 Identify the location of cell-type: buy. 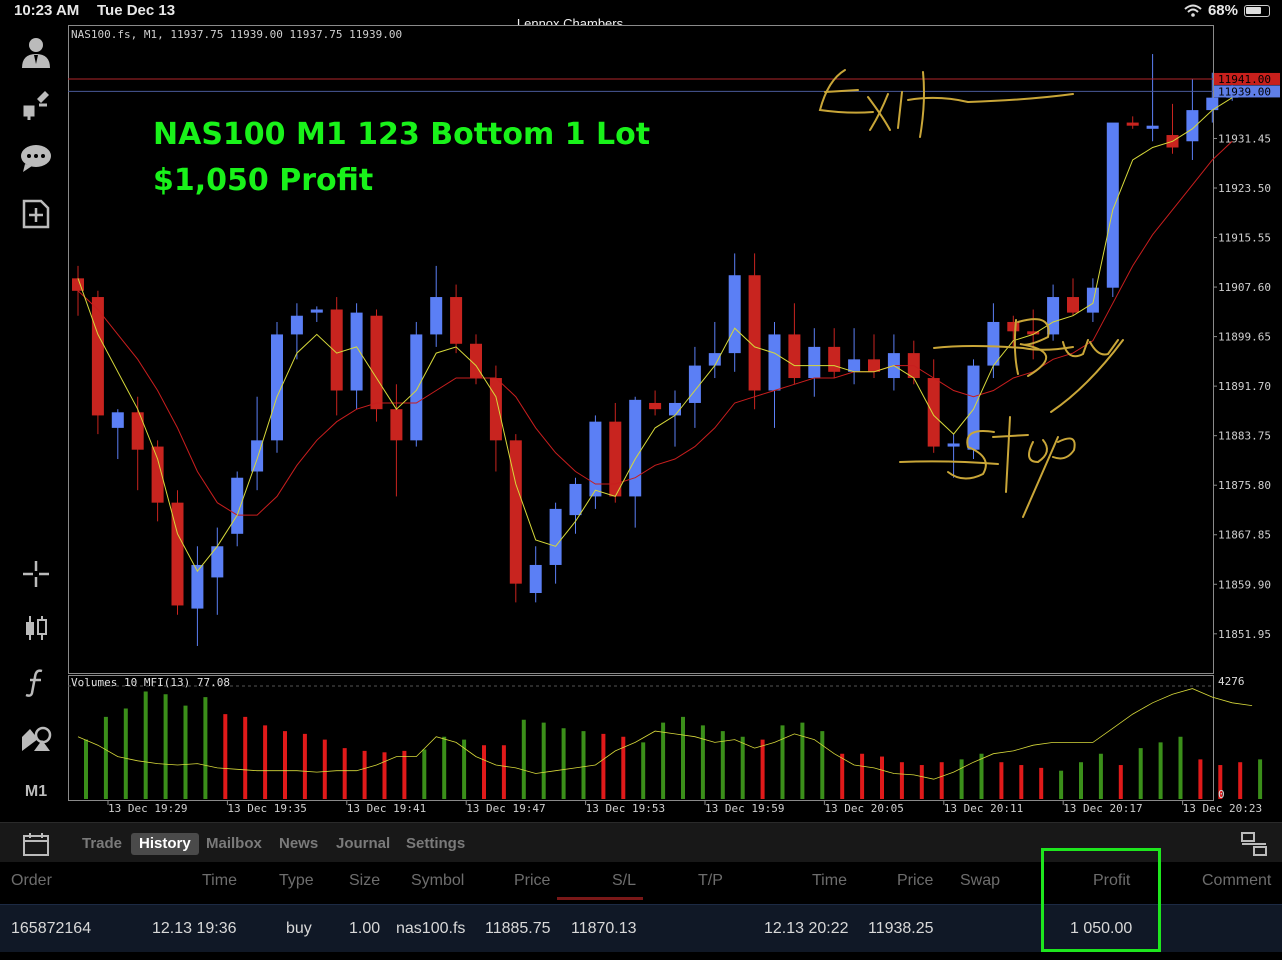
(299, 928).